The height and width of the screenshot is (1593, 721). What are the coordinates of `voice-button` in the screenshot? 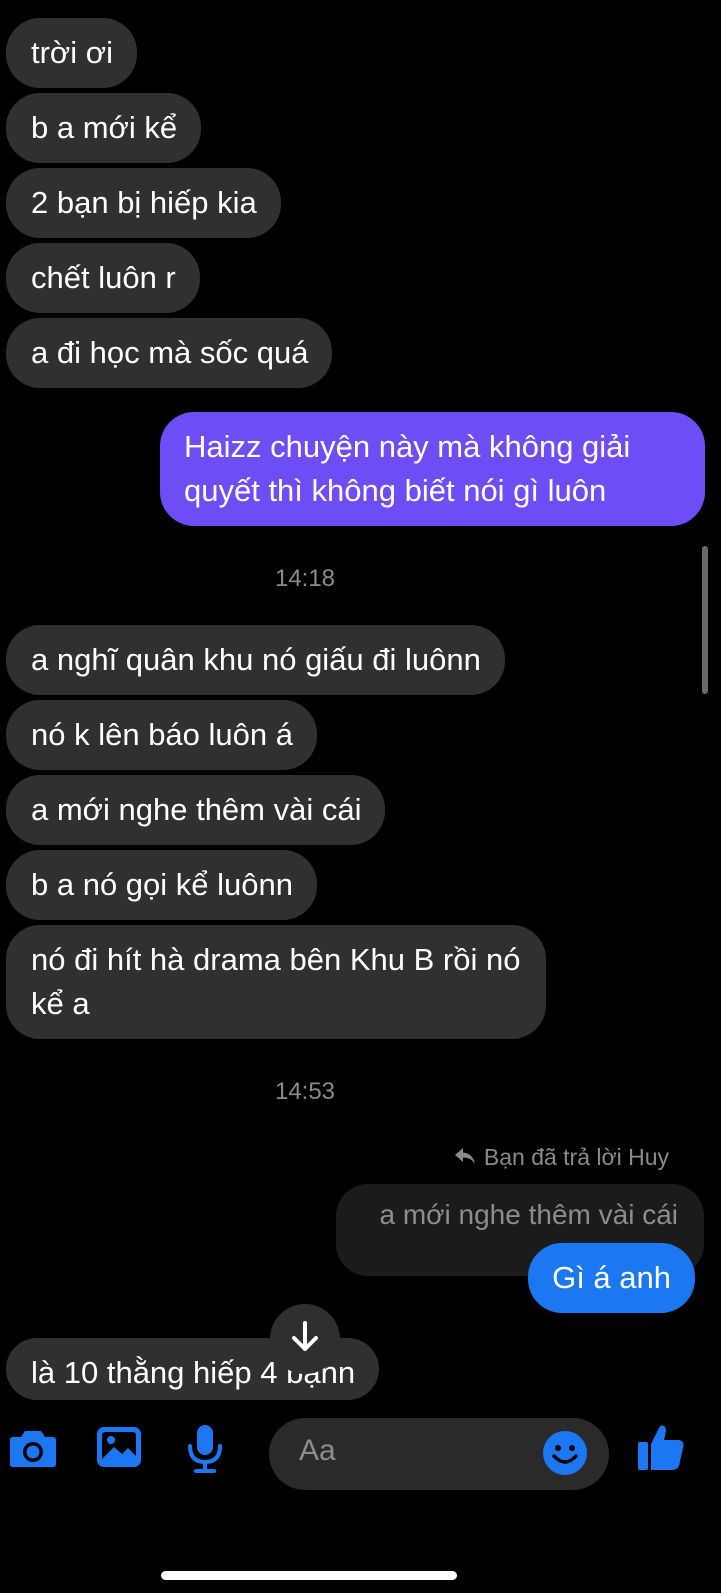 It's located at (205, 1451).